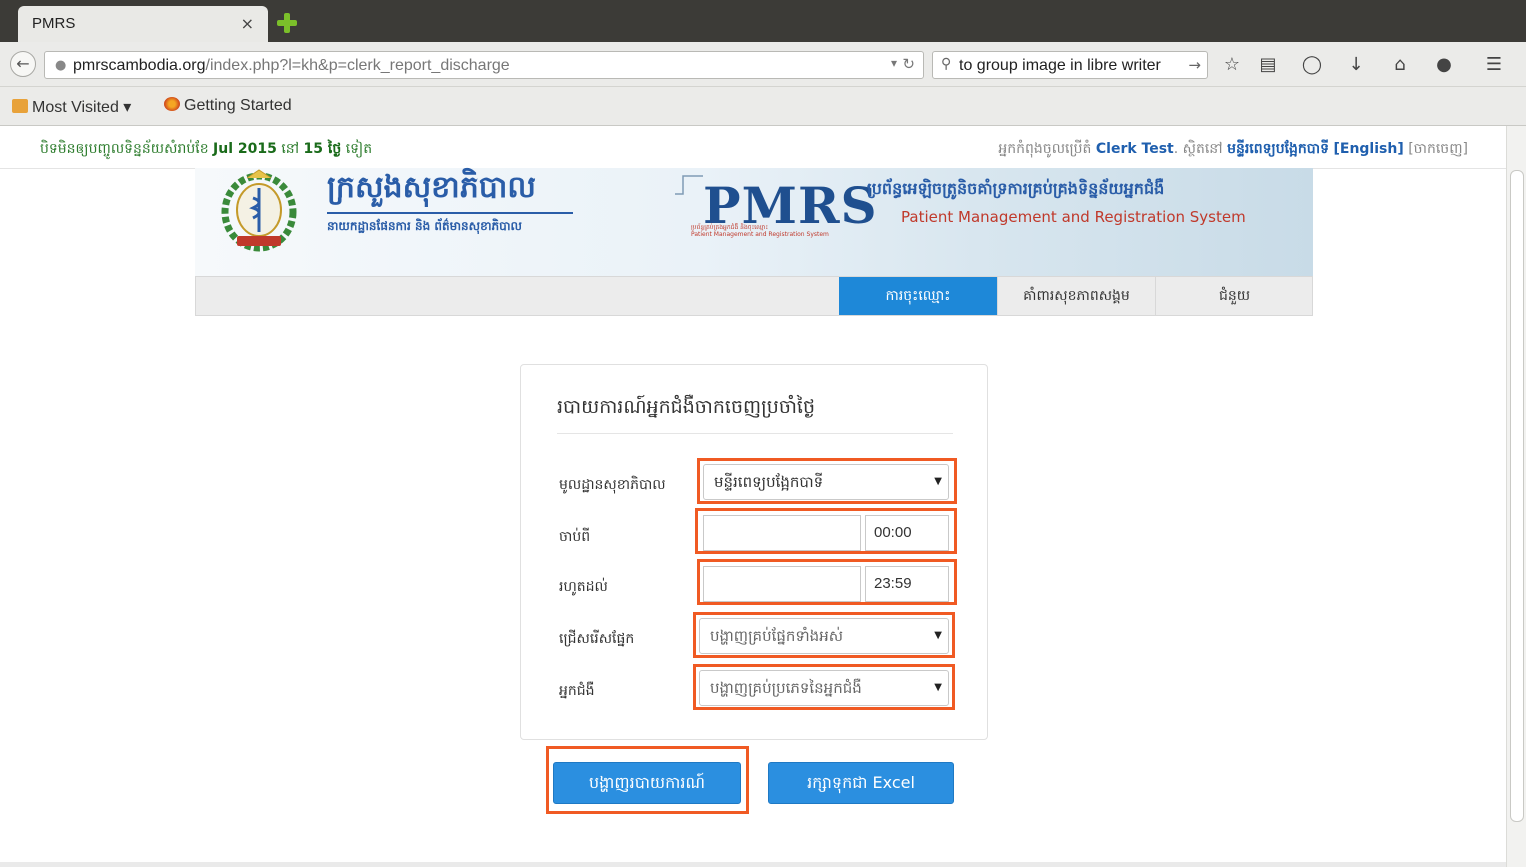 This screenshot has width=1526, height=867. I want to click on form-divider, so click(755, 433).